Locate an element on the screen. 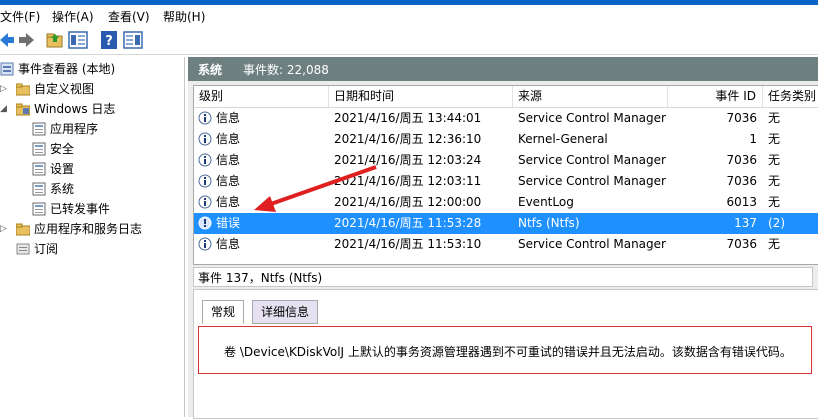  menu-view: 查看(V) is located at coordinates (129, 16).